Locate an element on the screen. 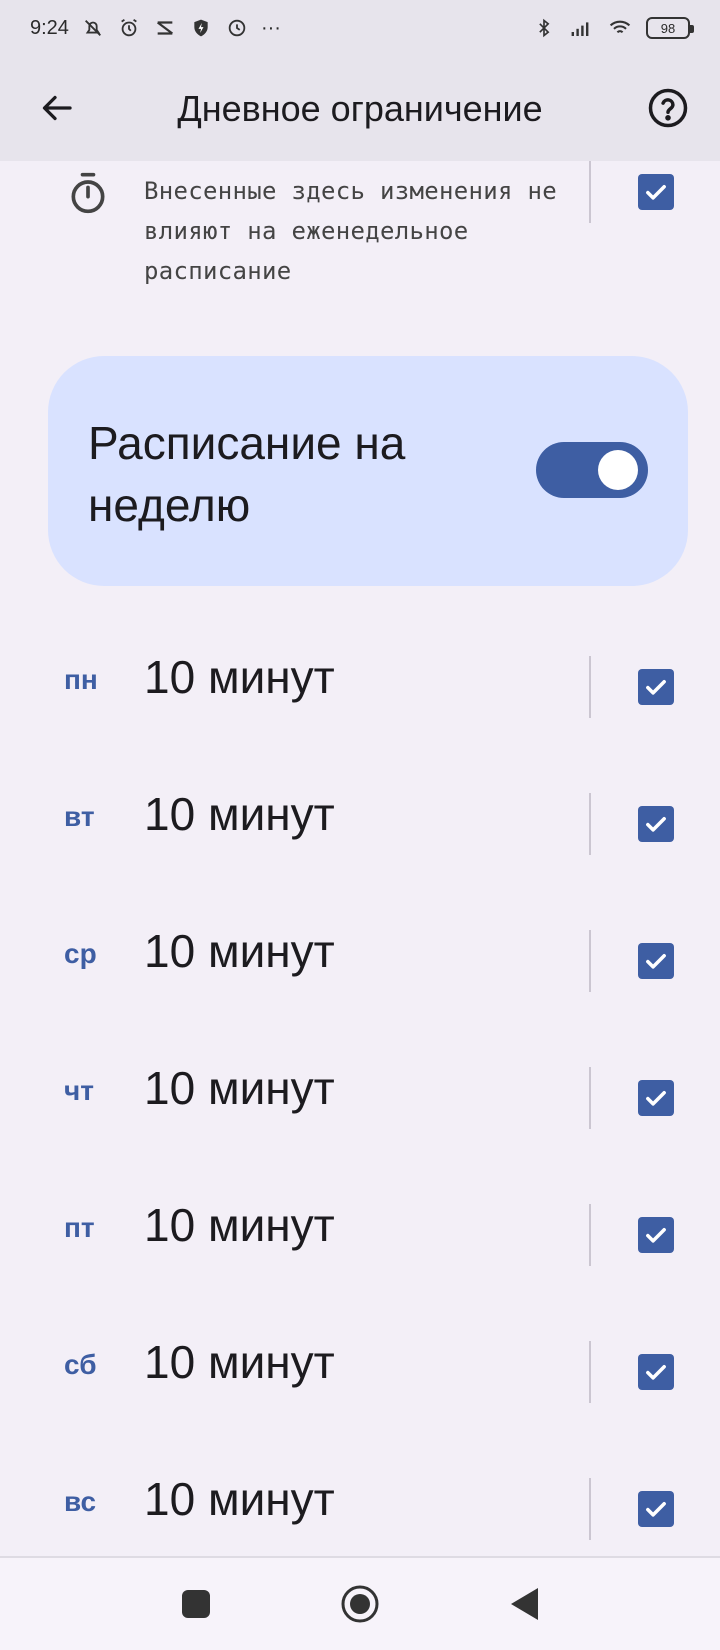 This screenshot has height=1650, width=720. help-circle-icon is located at coordinates (668, 108).